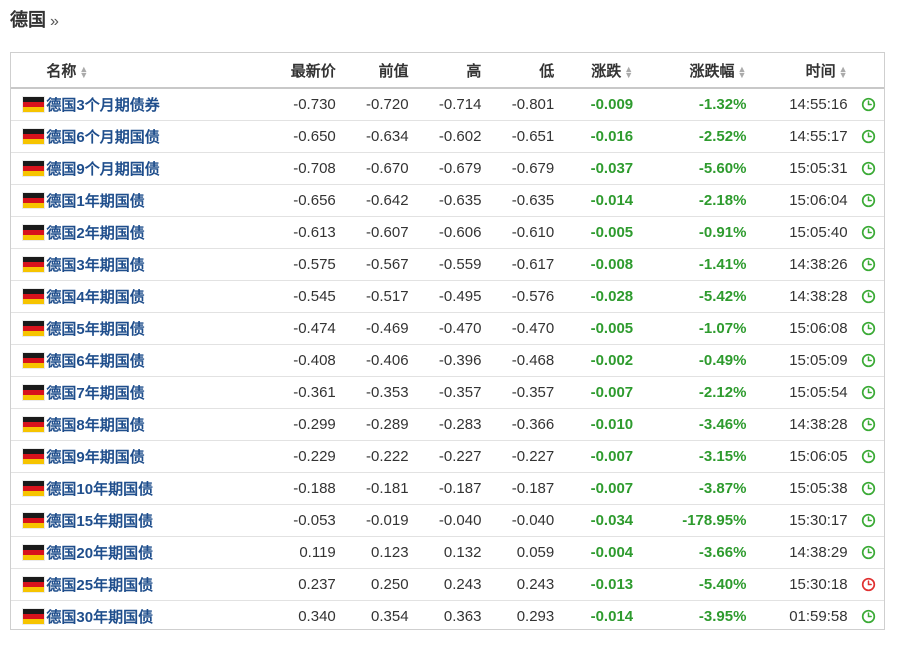 Image resolution: width=920 pixels, height=659 pixels. Describe the element at coordinates (95, 361) in the screenshot. I see `bond-name-link: 德国6年期国债` at that location.